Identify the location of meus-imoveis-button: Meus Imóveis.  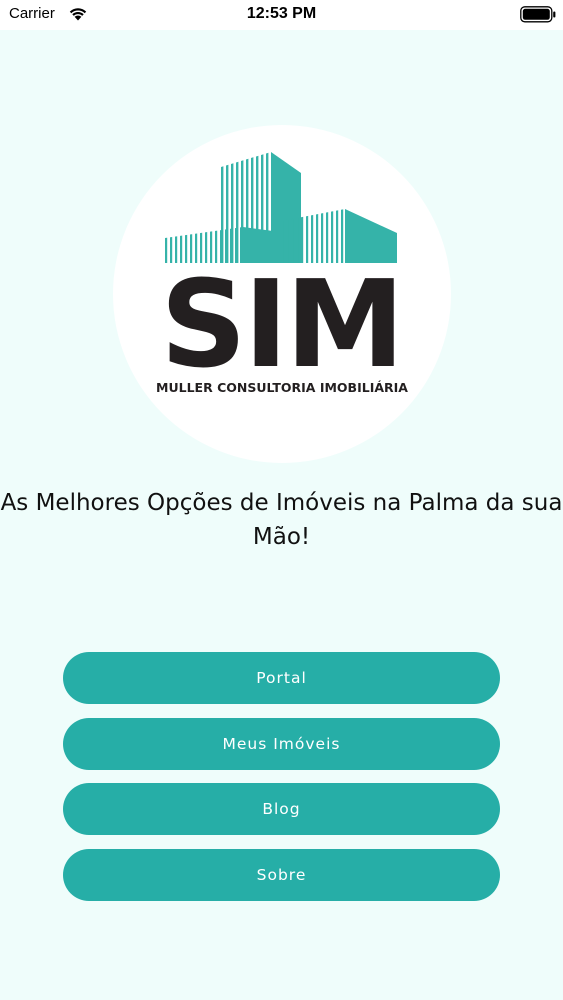
(281, 744).